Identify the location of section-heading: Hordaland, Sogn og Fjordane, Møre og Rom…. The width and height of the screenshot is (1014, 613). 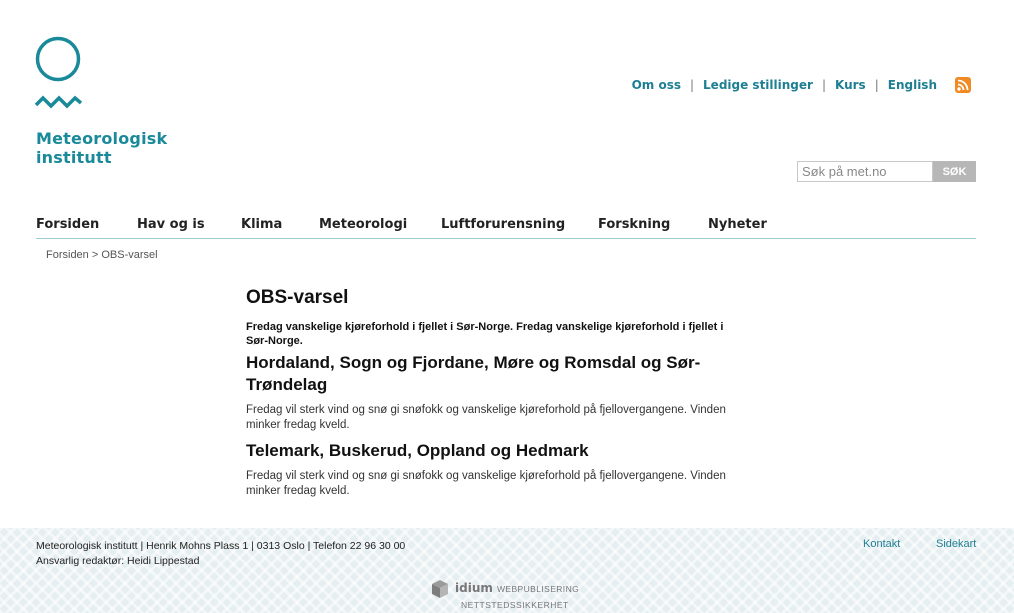
(473, 373).